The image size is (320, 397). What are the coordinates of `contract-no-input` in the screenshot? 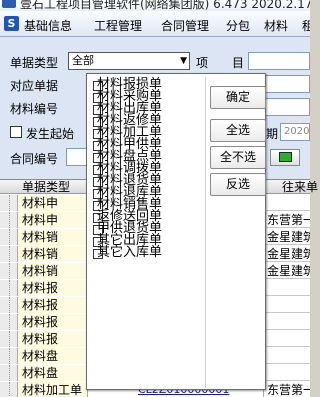 It's located at (77, 157).